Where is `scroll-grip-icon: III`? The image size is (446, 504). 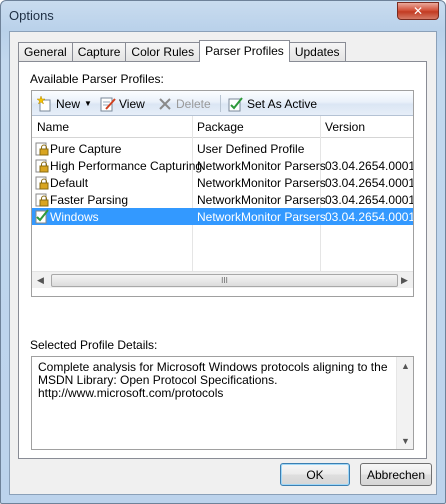
scroll-grip-icon: III is located at coordinates (224, 280).